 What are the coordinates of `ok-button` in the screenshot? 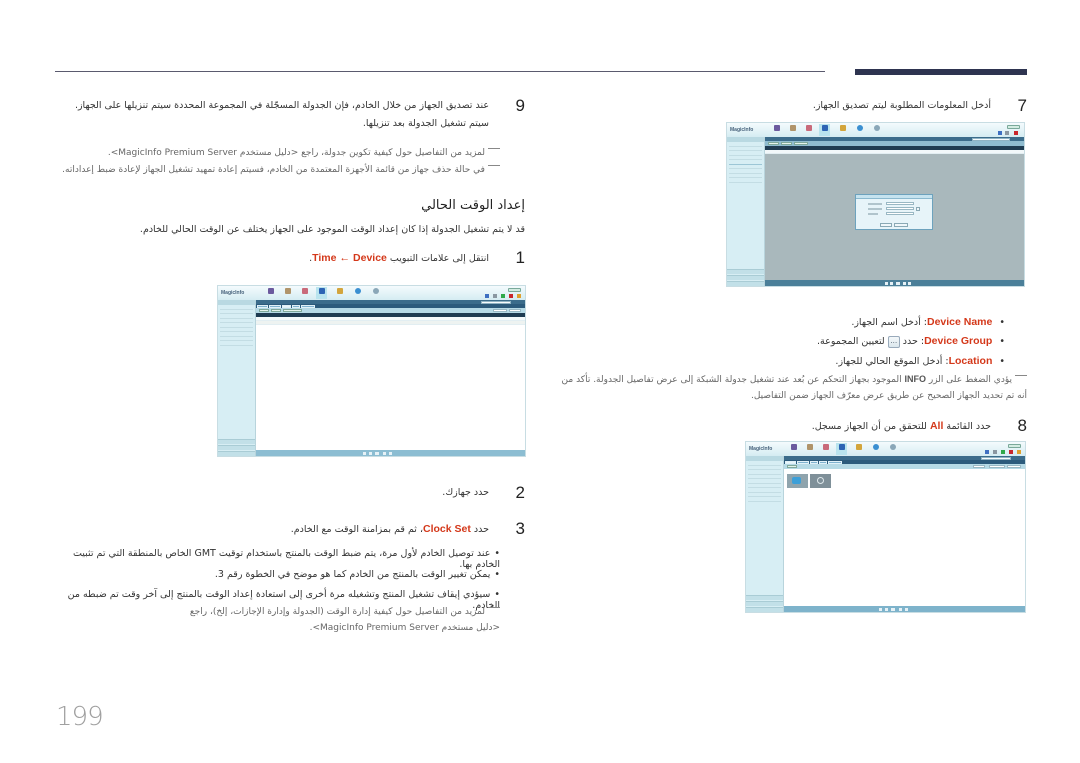 It's located at (886, 225).